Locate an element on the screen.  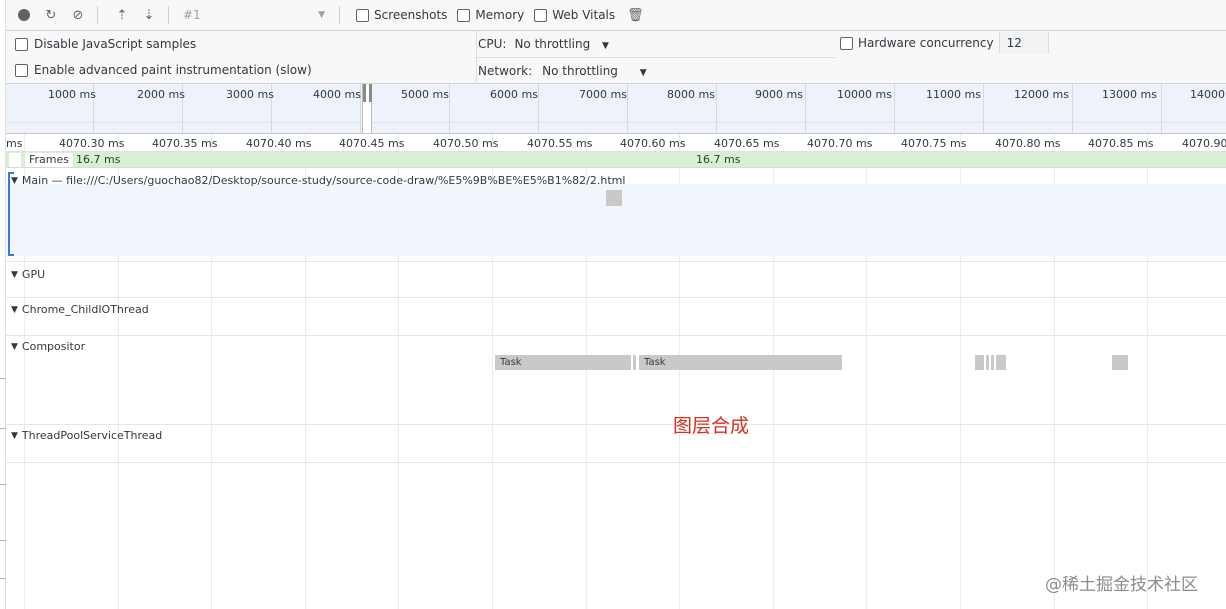
ruler-label: 4070.50 ms is located at coordinates (466, 143).